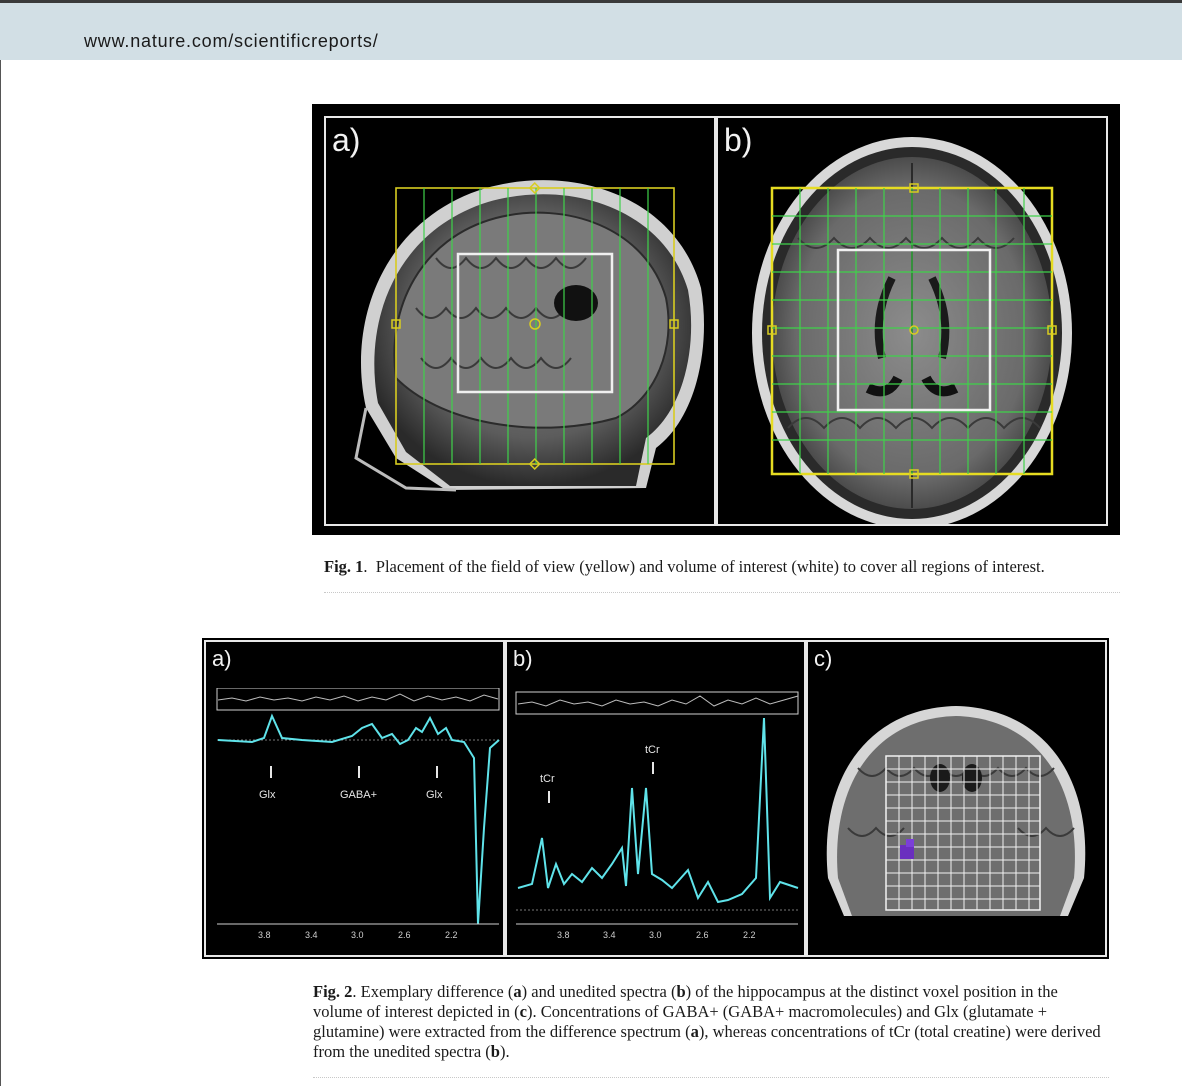  What do you see at coordinates (357, 935) in the screenshot?
I see `ppm-tick-a-3: 3.0` at bounding box center [357, 935].